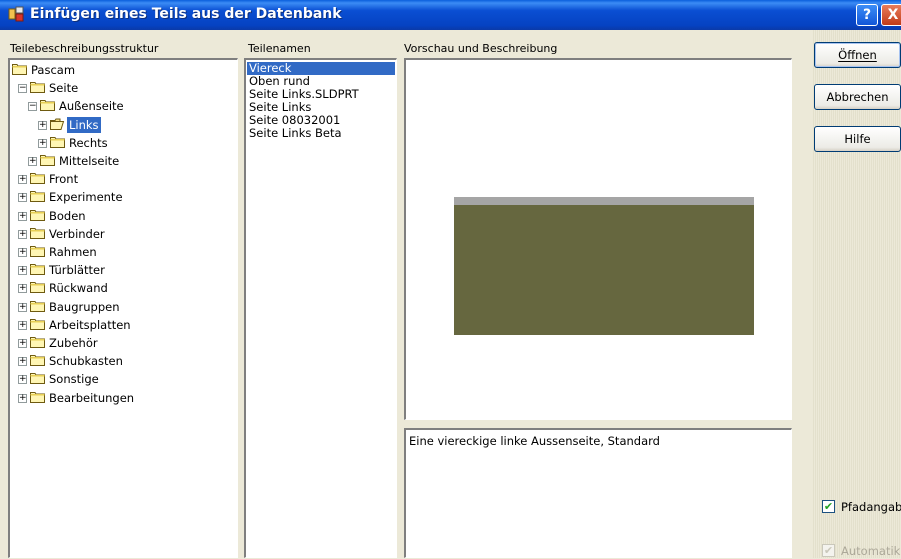 The image size is (901, 559). I want to click on tree-item-label: Zubehör, so click(73, 343).